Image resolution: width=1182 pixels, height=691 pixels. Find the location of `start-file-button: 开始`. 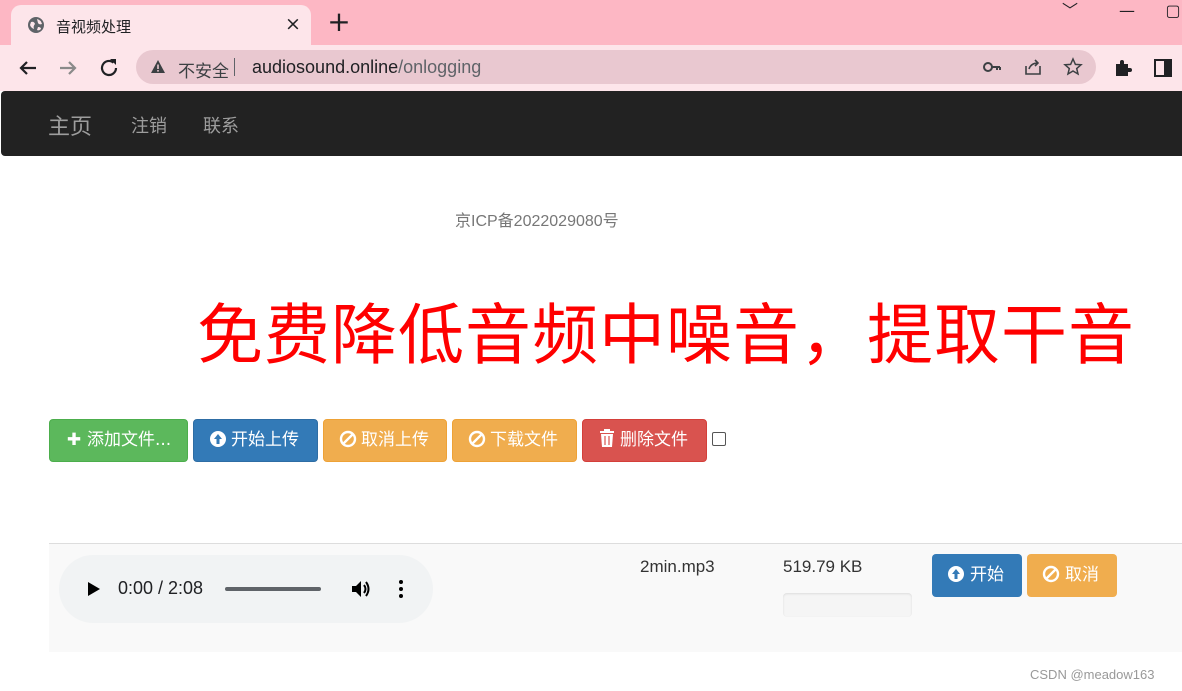

start-file-button: 开始 is located at coordinates (977, 575).